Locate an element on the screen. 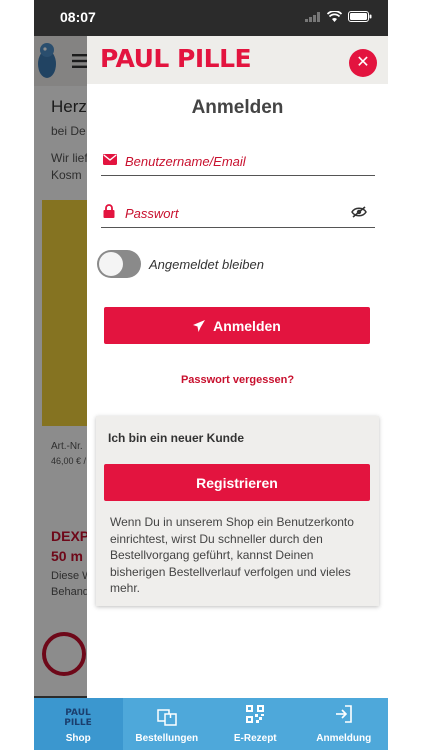  tab-label: Anmeldung is located at coordinates (344, 738).